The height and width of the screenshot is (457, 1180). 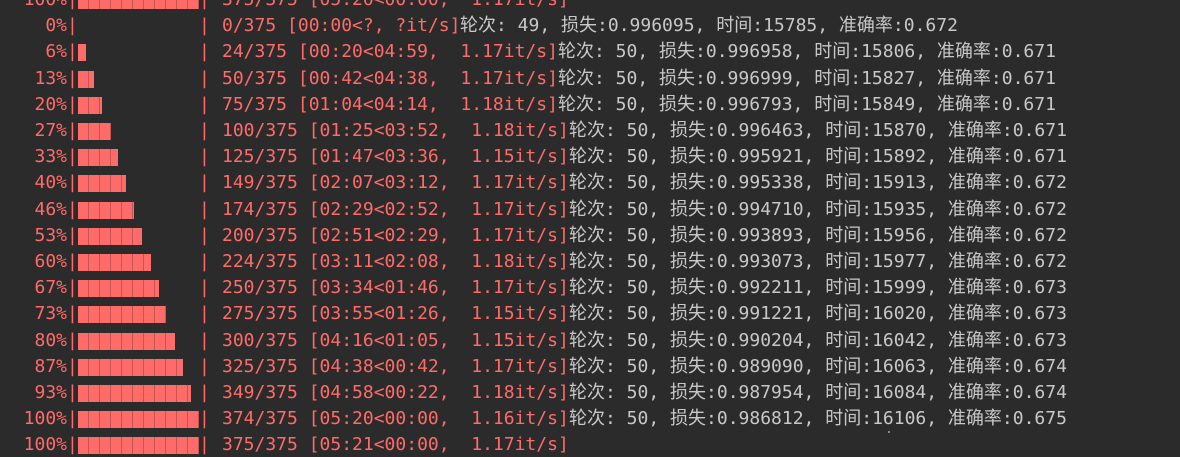 I want to click on progress-percent: 73%, so click(x=50, y=314).